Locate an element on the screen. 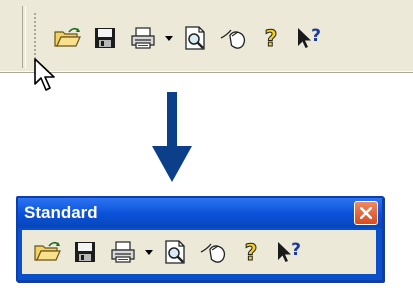 The width and height of the screenshot is (413, 290). close-button is located at coordinates (366, 213).